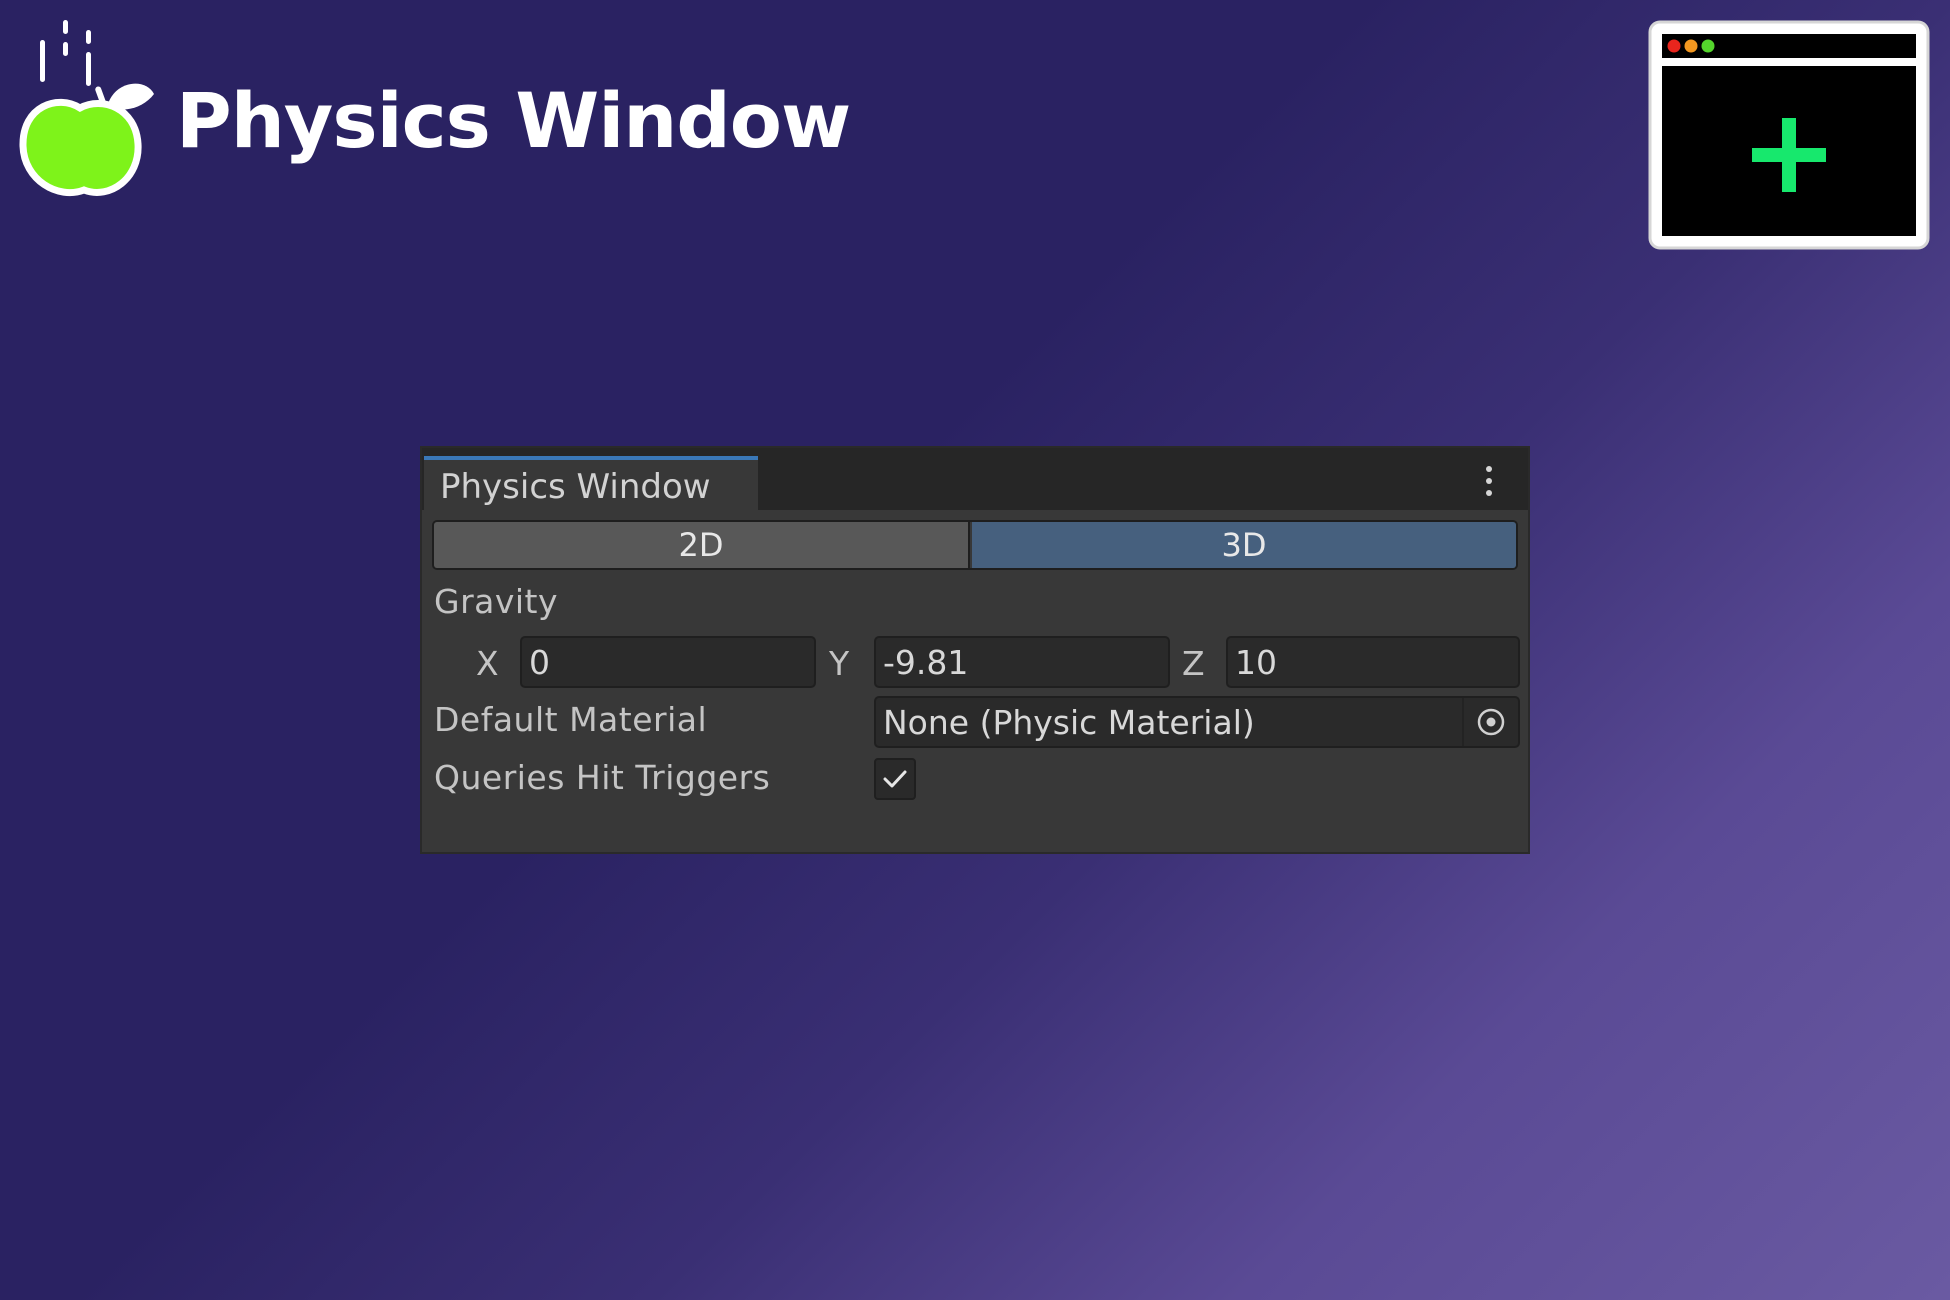  Describe the element at coordinates (839, 663) in the screenshot. I see `gravity-y-label: Y` at that location.